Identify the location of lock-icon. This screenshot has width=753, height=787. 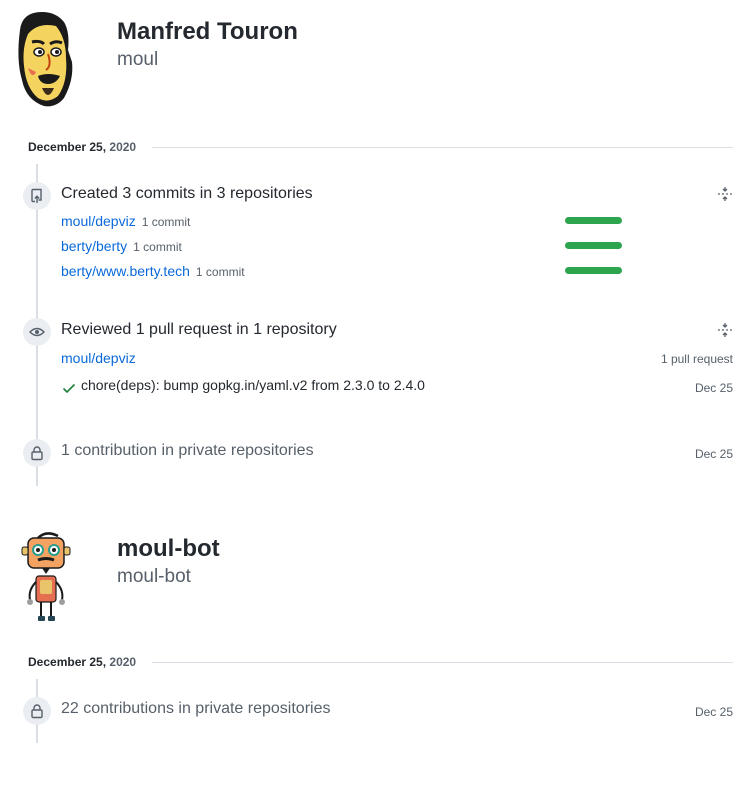
(37, 711).